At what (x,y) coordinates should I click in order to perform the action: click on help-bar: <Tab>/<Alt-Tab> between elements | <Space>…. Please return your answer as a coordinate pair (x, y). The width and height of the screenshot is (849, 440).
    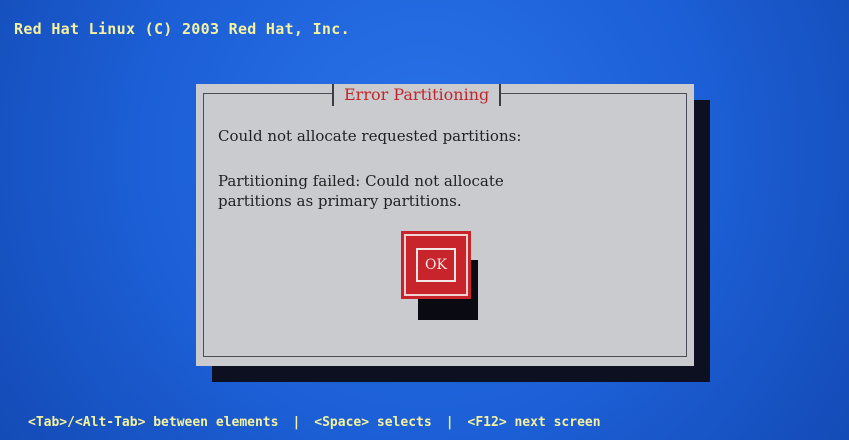
    Looking at the image, I should click on (314, 422).